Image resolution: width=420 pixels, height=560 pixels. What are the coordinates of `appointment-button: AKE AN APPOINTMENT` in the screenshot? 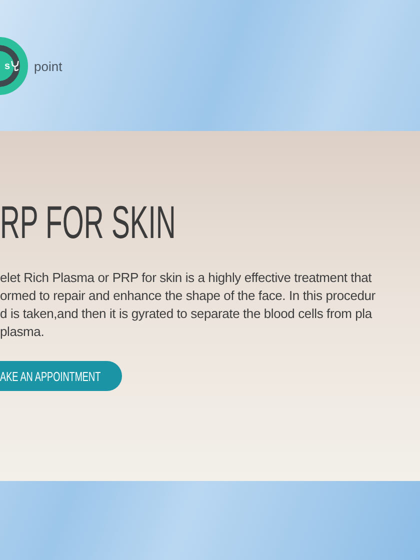 It's located at (61, 376).